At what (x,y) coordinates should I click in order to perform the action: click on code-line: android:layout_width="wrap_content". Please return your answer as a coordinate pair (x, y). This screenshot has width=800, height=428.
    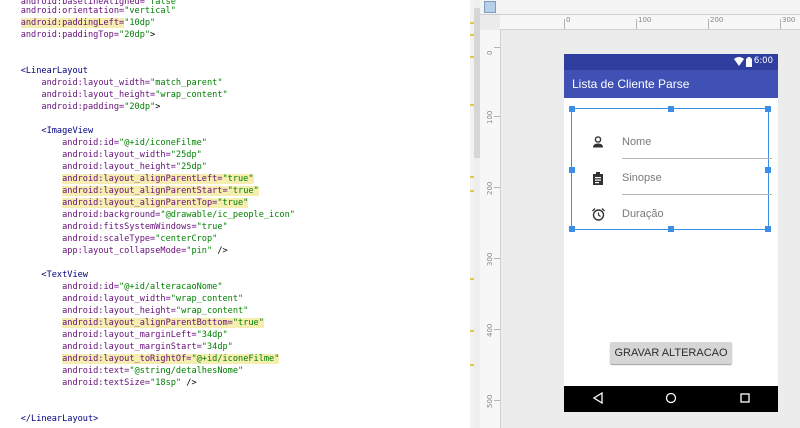
    Looking at the image, I should click on (121, 299).